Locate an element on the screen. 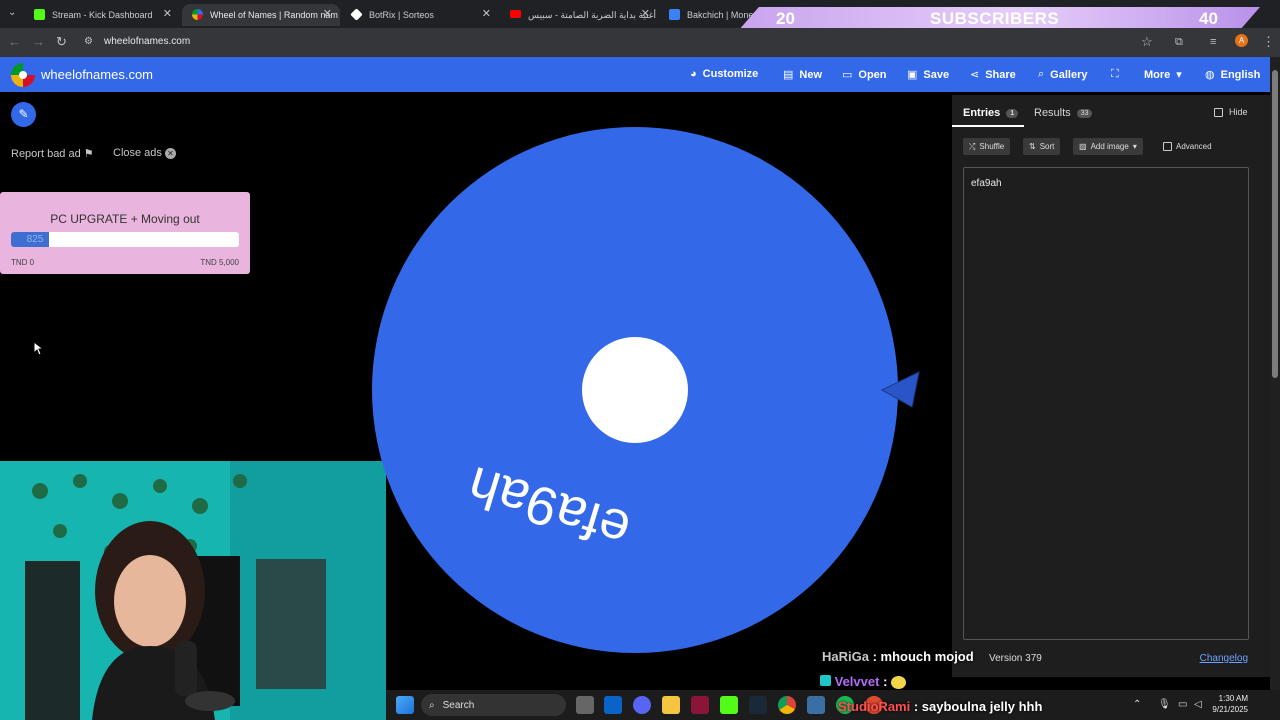 This screenshot has height=720, width=1280. goal-min-label: TND 0 is located at coordinates (23, 262).